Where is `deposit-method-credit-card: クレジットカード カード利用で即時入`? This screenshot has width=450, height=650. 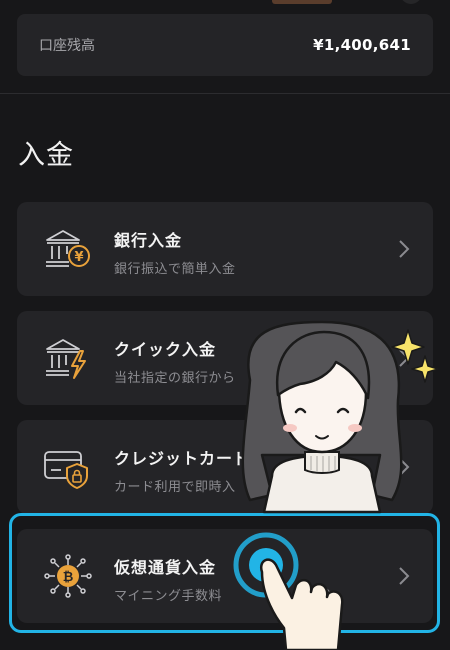
deposit-method-credit-card: クレジットカード カード利用で即時入 is located at coordinates (225, 467).